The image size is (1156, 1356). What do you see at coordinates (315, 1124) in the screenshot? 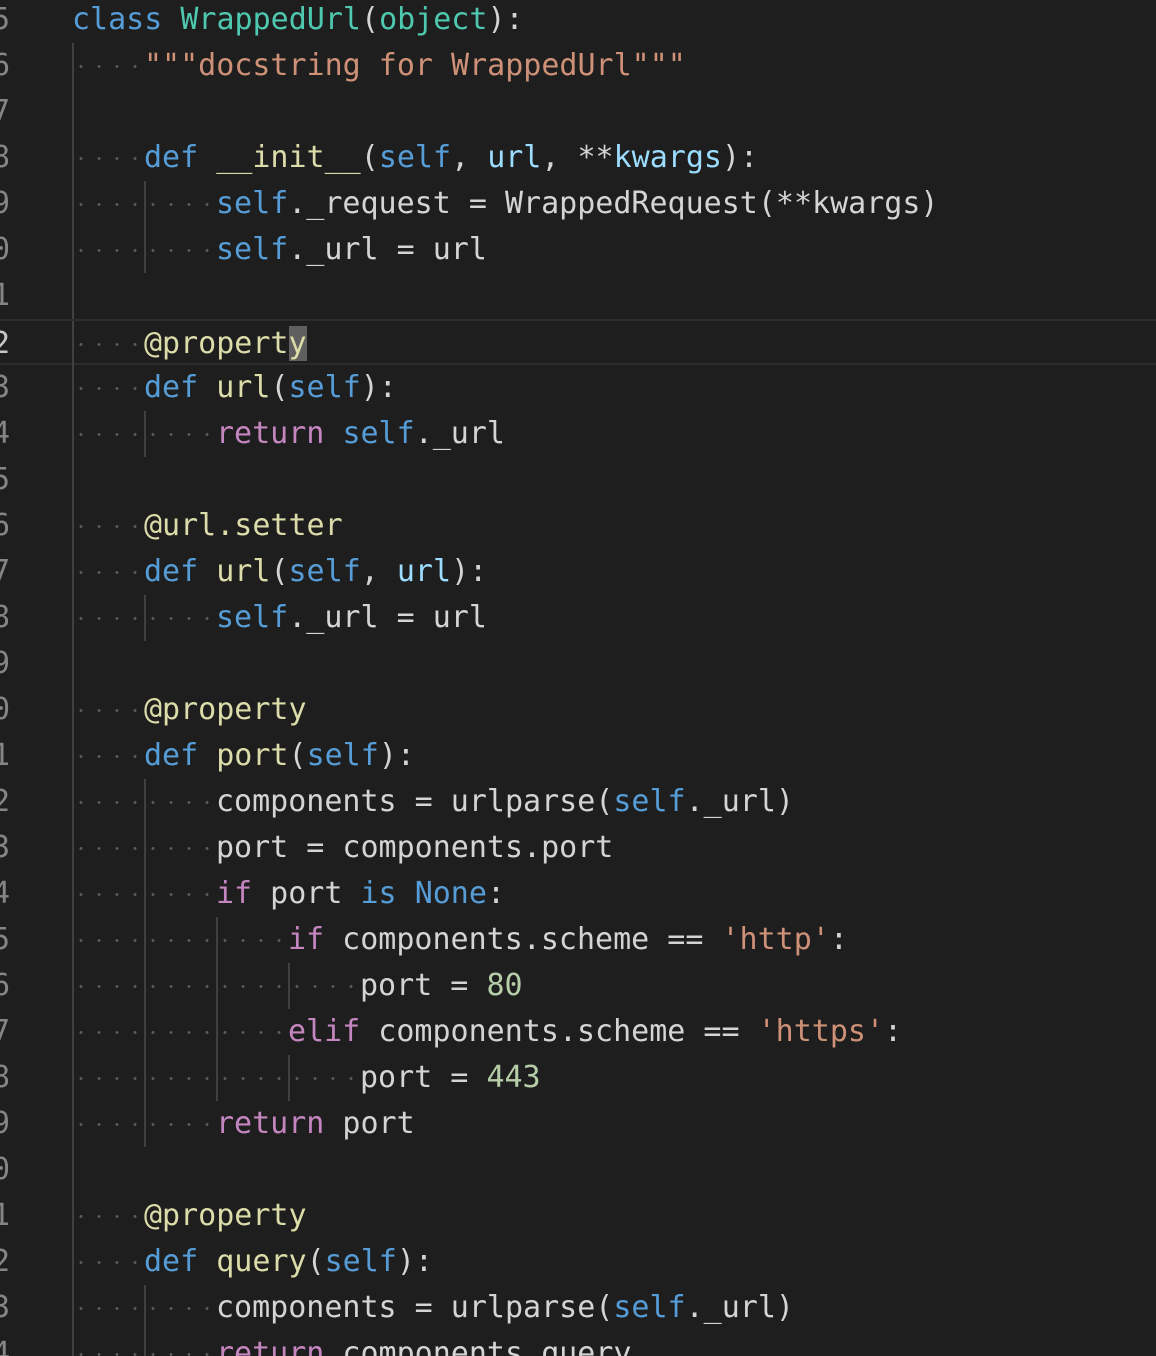
I see `code-text: return port` at bounding box center [315, 1124].